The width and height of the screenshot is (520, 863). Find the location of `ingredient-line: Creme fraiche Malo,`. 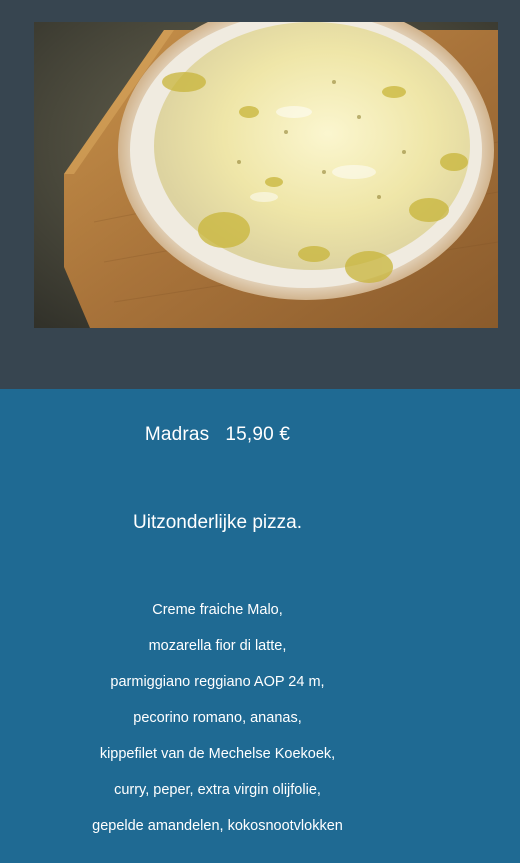

ingredient-line: Creme fraiche Malo, is located at coordinates (217, 610).